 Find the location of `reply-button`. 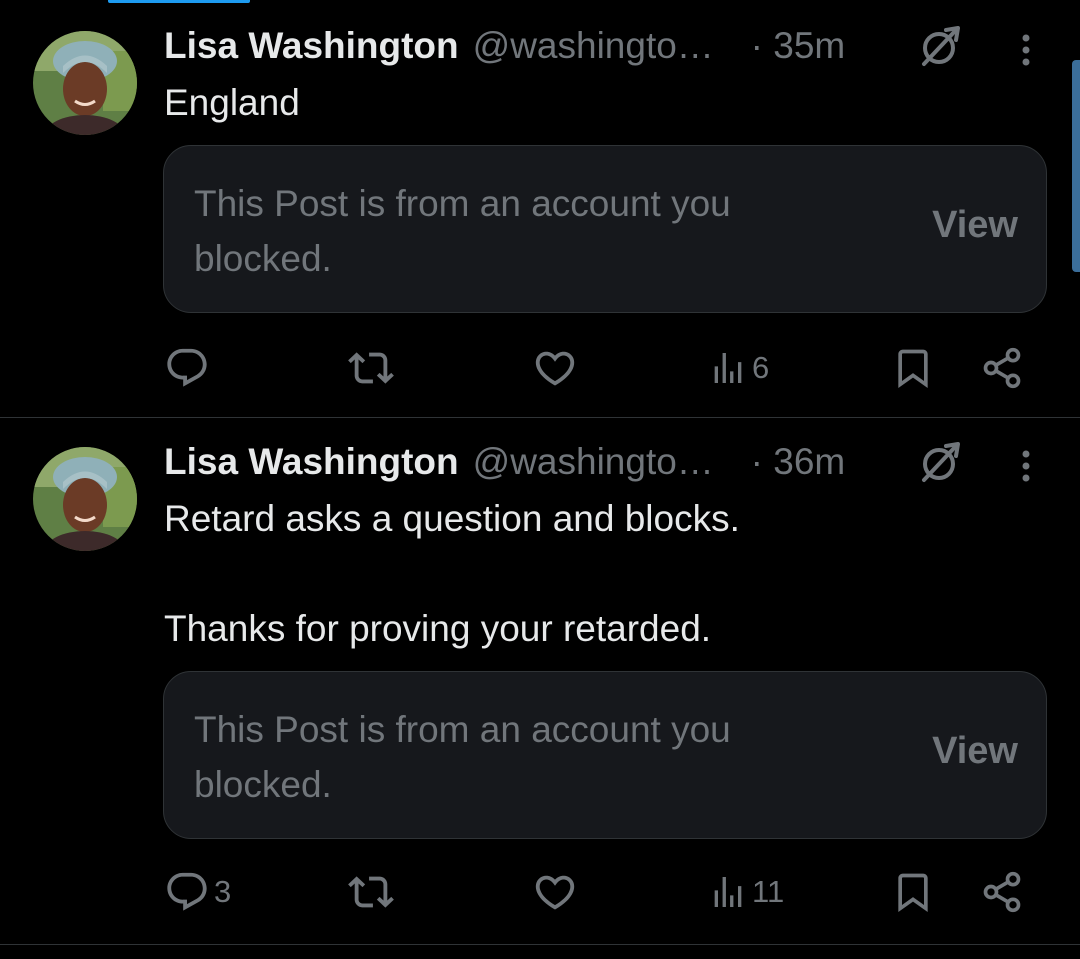

reply-button is located at coordinates (189, 368).